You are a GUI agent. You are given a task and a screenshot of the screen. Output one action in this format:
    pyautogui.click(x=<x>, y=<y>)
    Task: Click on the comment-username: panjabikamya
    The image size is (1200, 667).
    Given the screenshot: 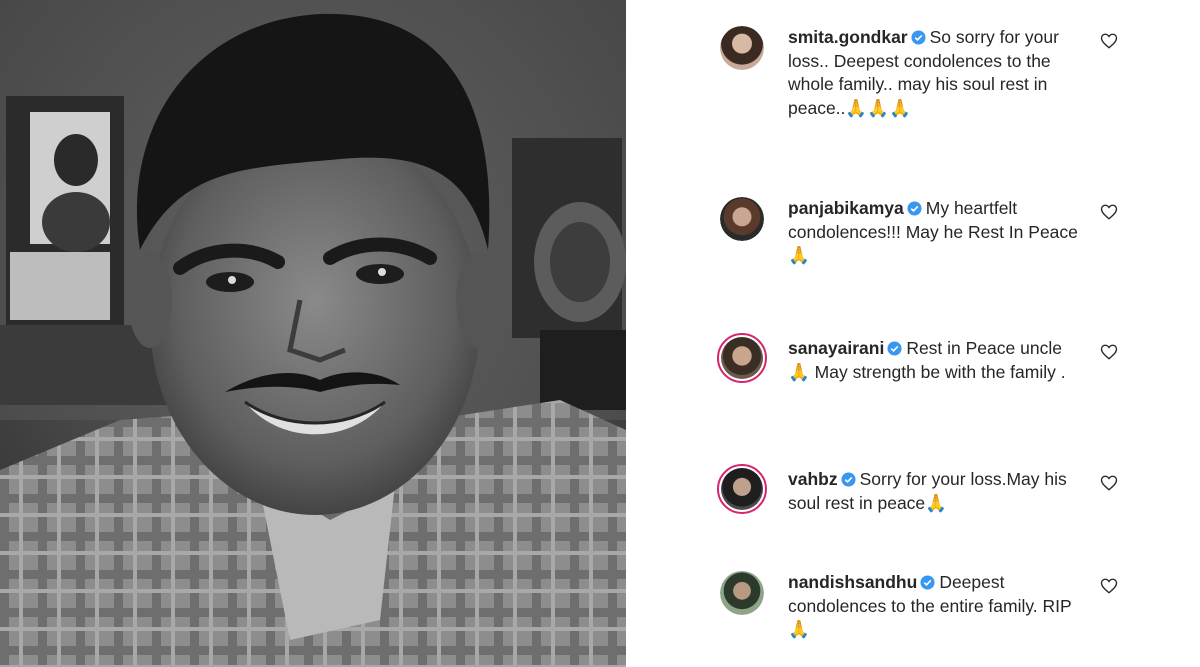 What is the action you would take?
    pyautogui.click(x=846, y=208)
    